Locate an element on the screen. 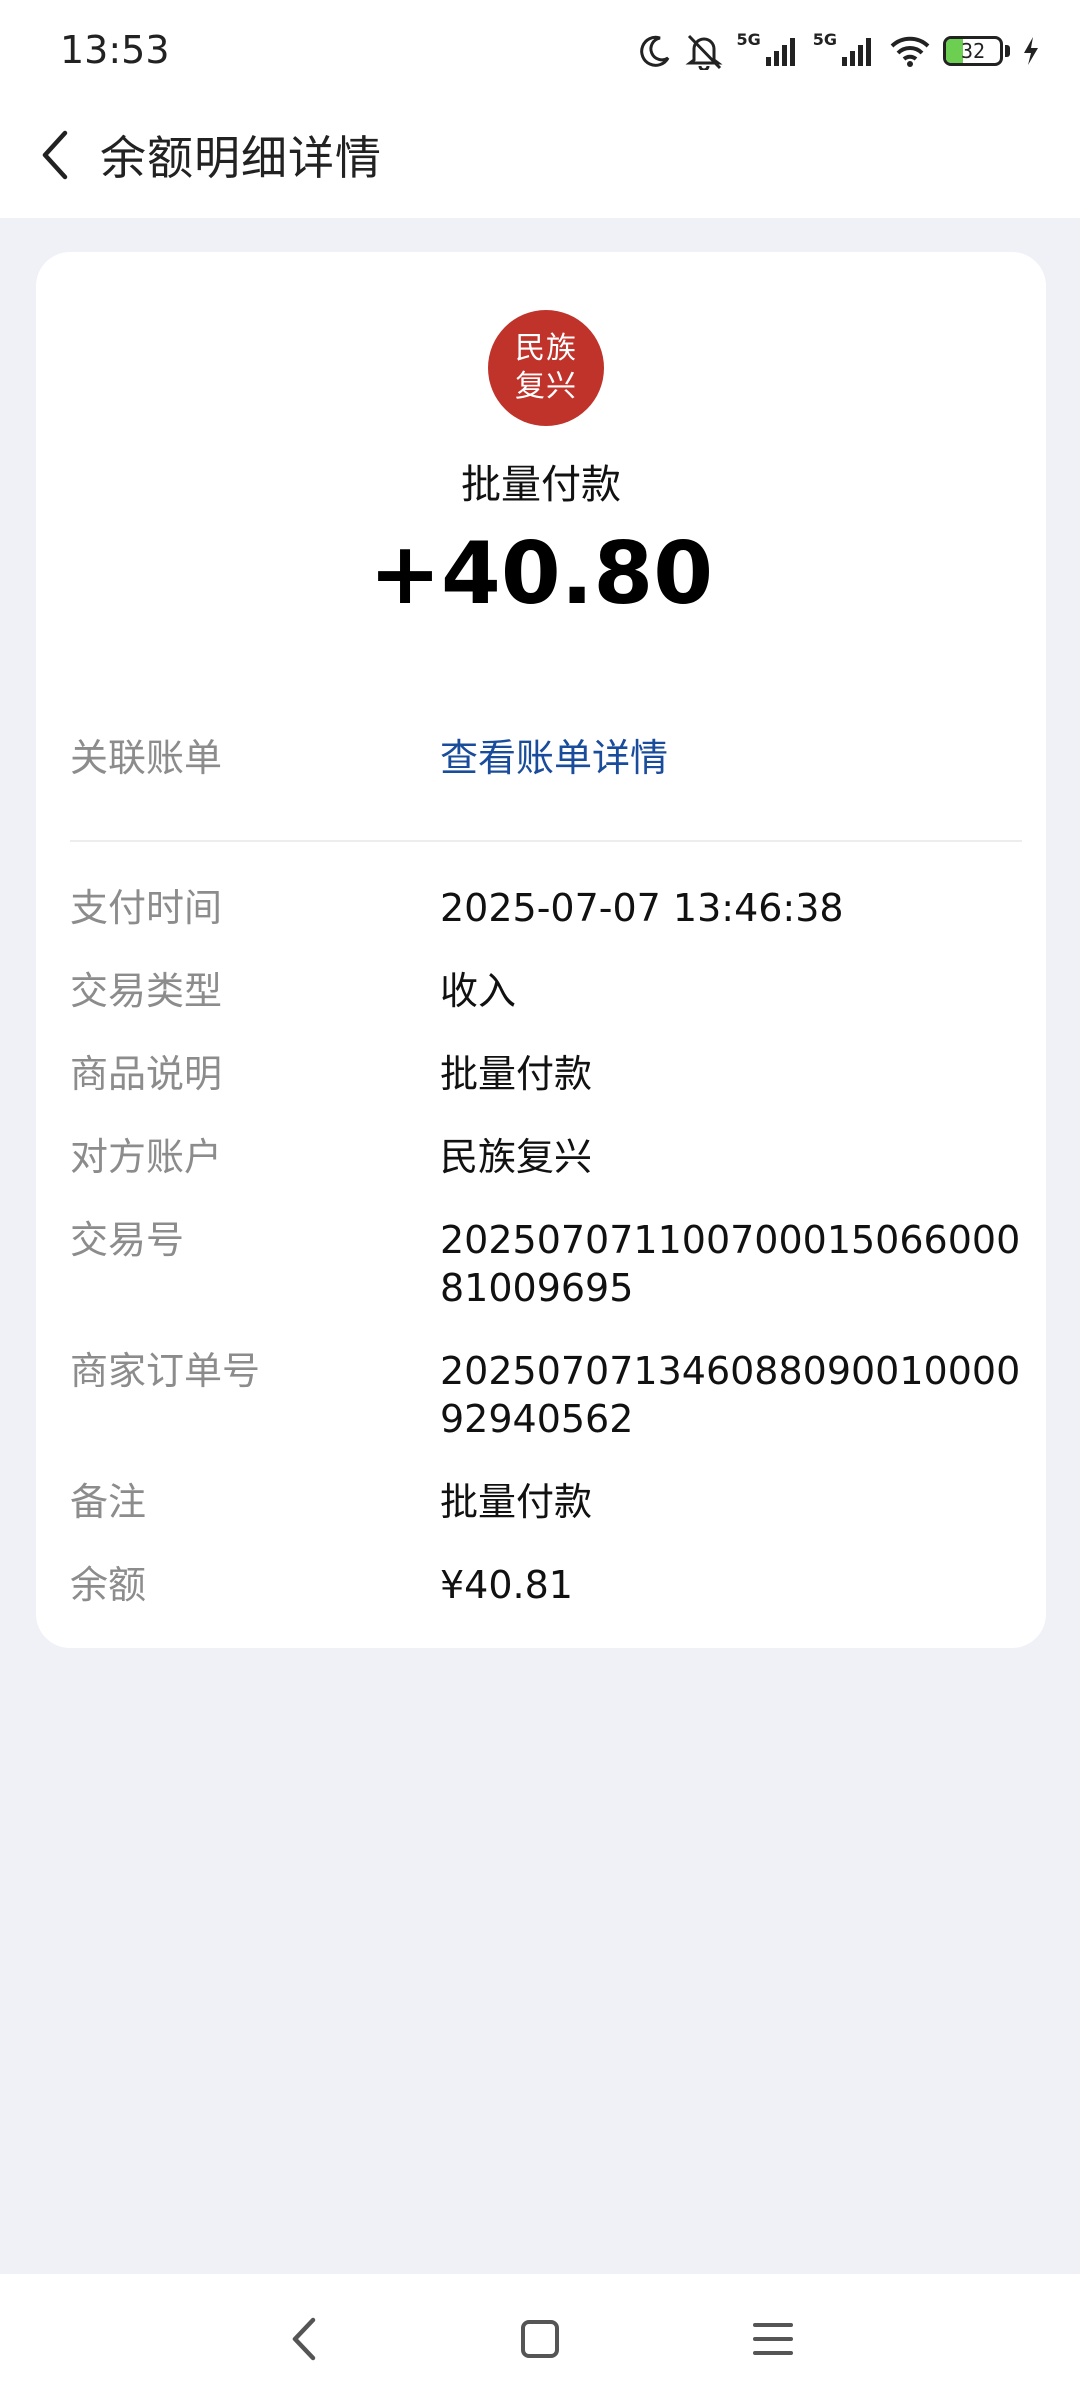 This screenshot has height=2400, width=1080. battery-level: 32 is located at coordinates (973, 51).